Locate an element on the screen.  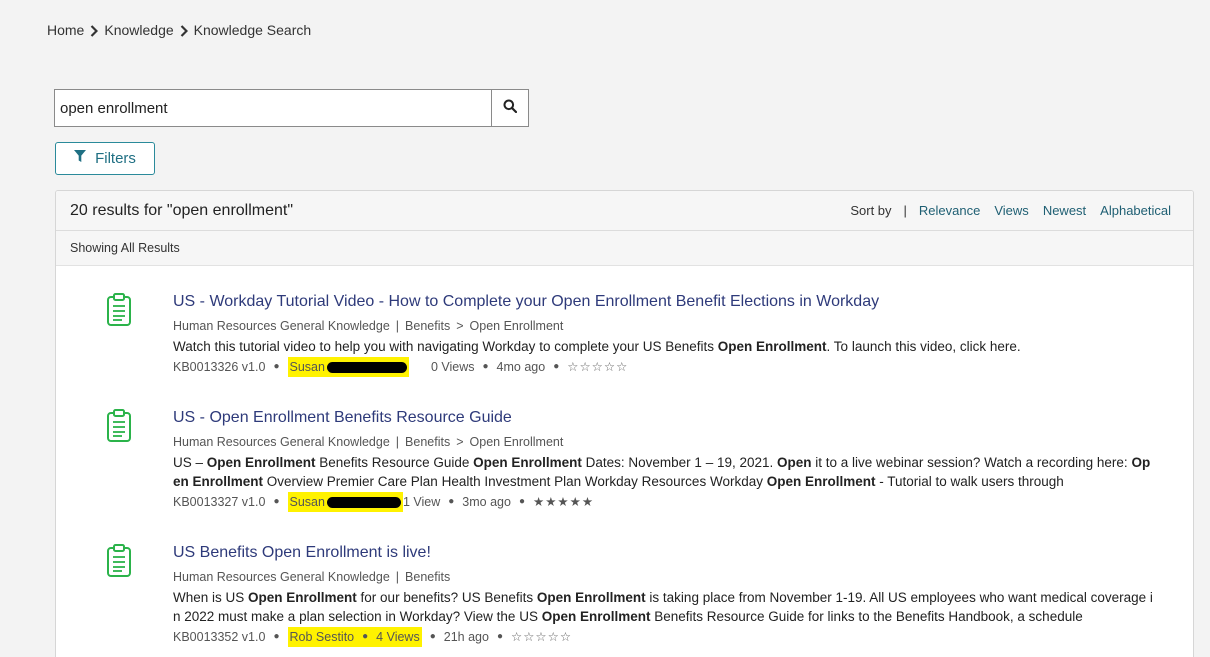
result-age: 21h ago is located at coordinates (466, 637).